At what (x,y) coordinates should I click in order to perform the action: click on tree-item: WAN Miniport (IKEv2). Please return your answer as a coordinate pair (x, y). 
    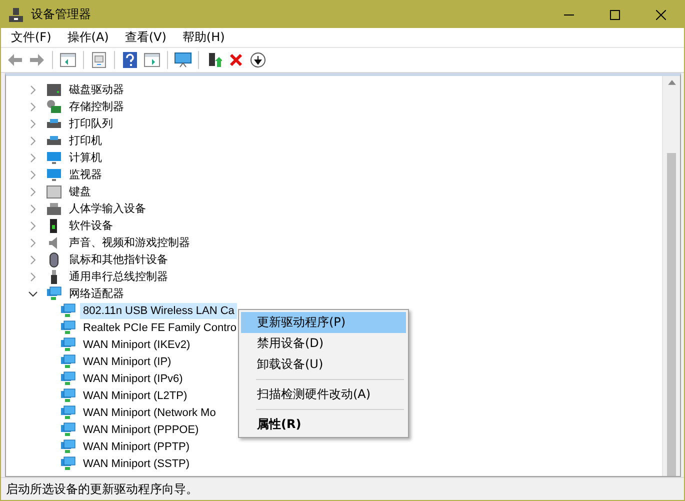
    Looking at the image, I should click on (137, 344).